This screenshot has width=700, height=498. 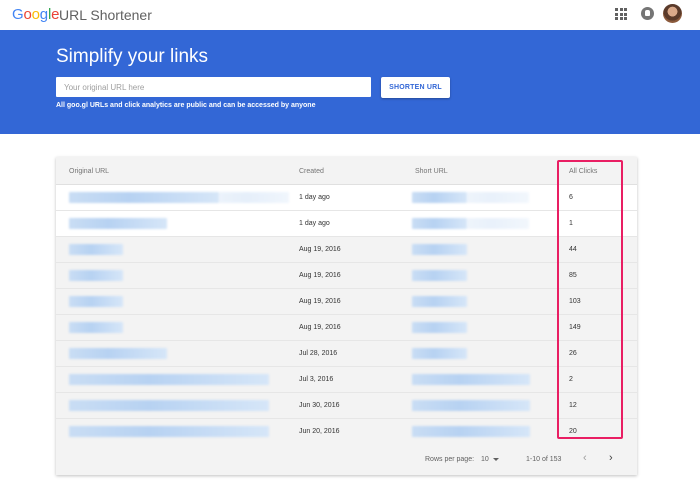 What do you see at coordinates (346, 459) in the screenshot?
I see `table-footer: Rows per page: 10 1-10 of 153 ‹ ›` at bounding box center [346, 459].